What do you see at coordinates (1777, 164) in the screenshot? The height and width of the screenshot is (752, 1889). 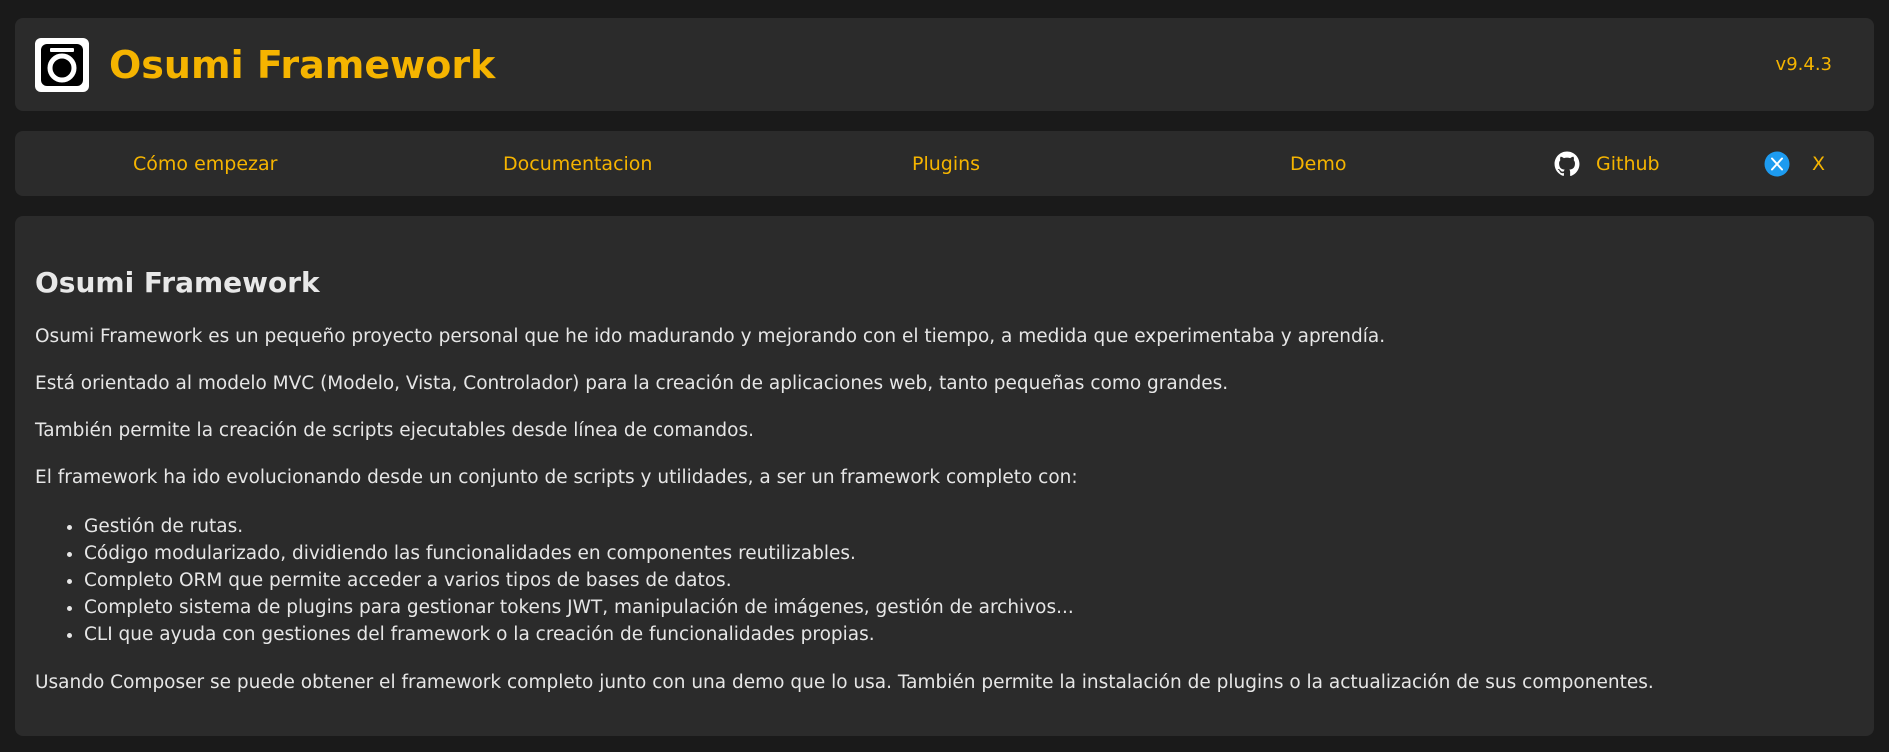 I see `twitter-icon` at bounding box center [1777, 164].